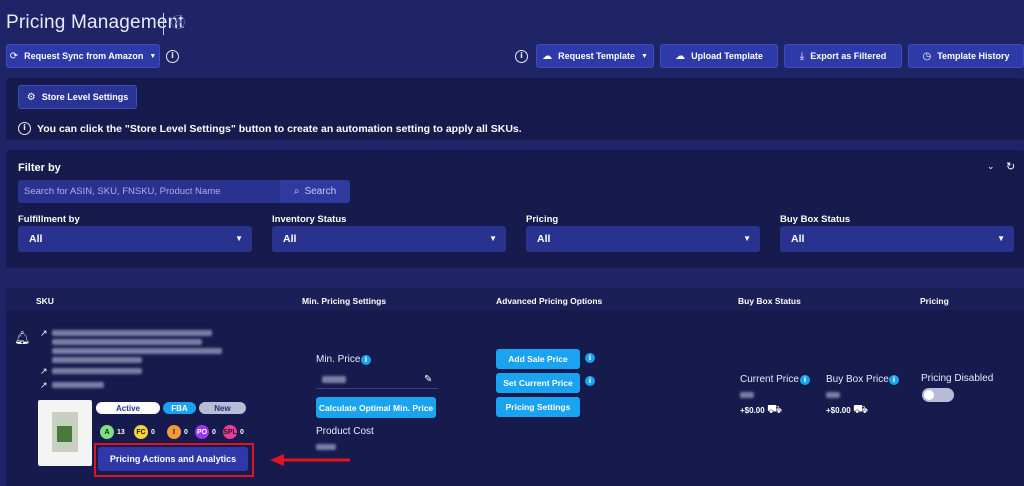  I want to click on pricing-settings-button: Pricing Settings, so click(538, 407).